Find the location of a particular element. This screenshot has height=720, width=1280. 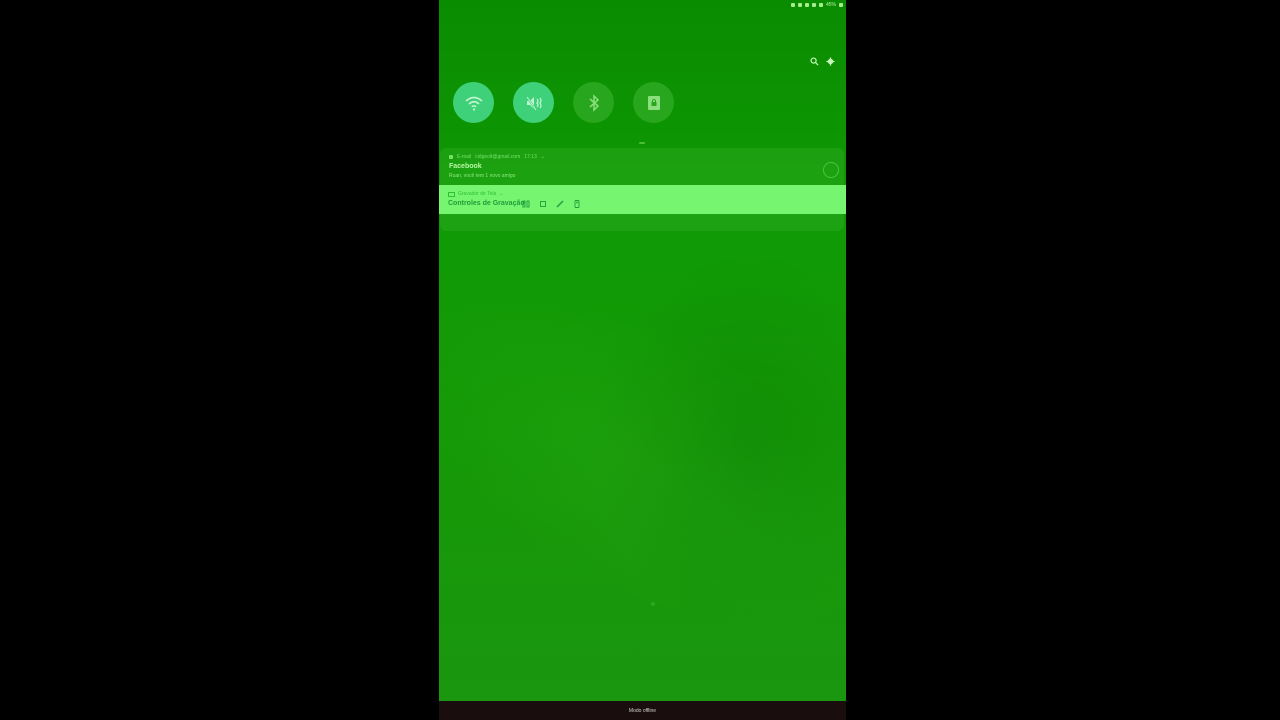

screen-recorder-icon is located at coordinates (451, 194).